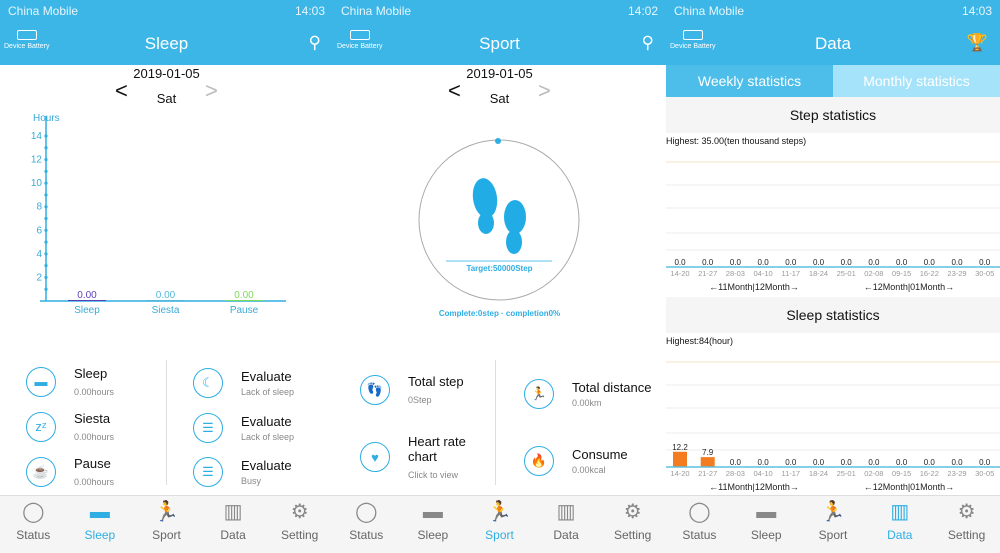 The image size is (1000, 553). Describe the element at coordinates (420, 400) in the screenshot. I see `item-value: 0Step` at that location.